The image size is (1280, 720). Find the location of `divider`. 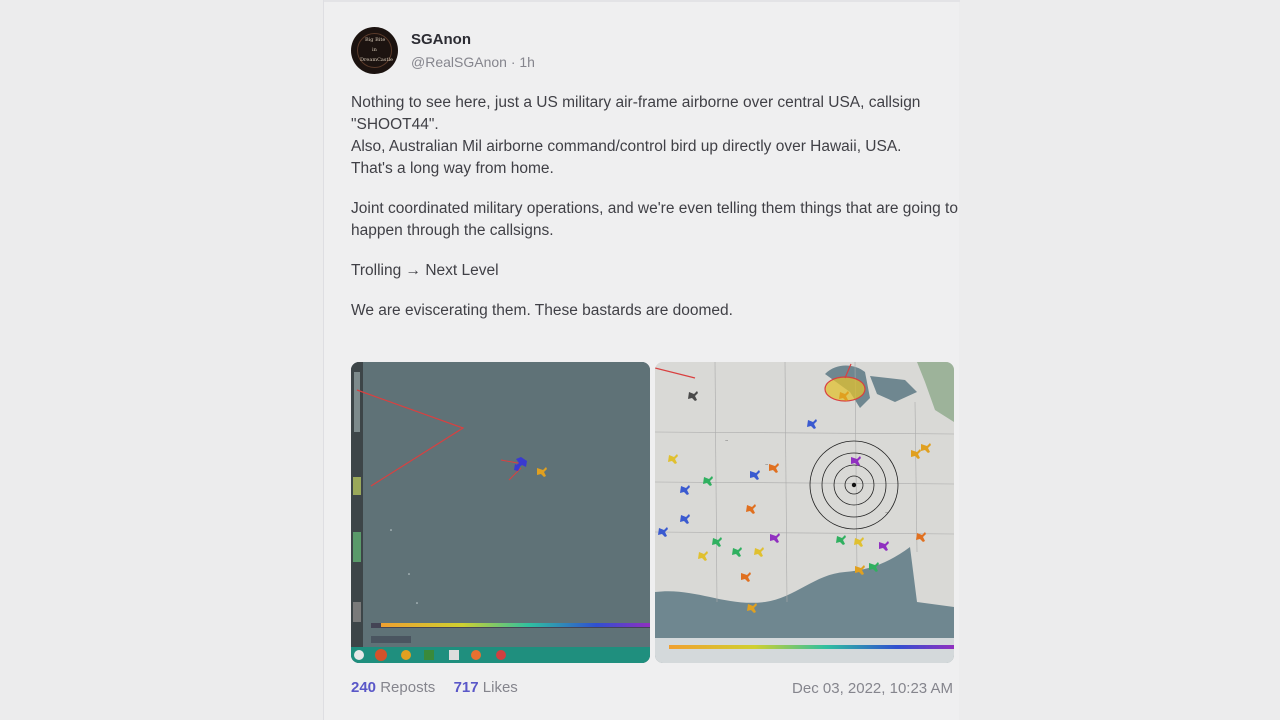

divider is located at coordinates (642, 1).